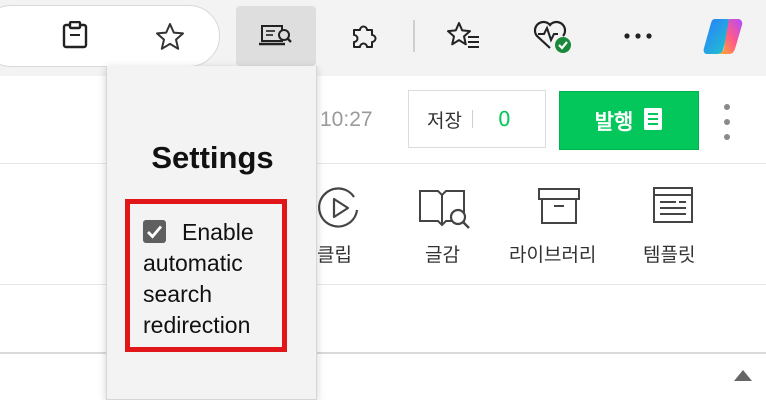 The width and height of the screenshot is (766, 400). What do you see at coordinates (414, 36) in the screenshot?
I see `toolbar-separator` at bounding box center [414, 36].